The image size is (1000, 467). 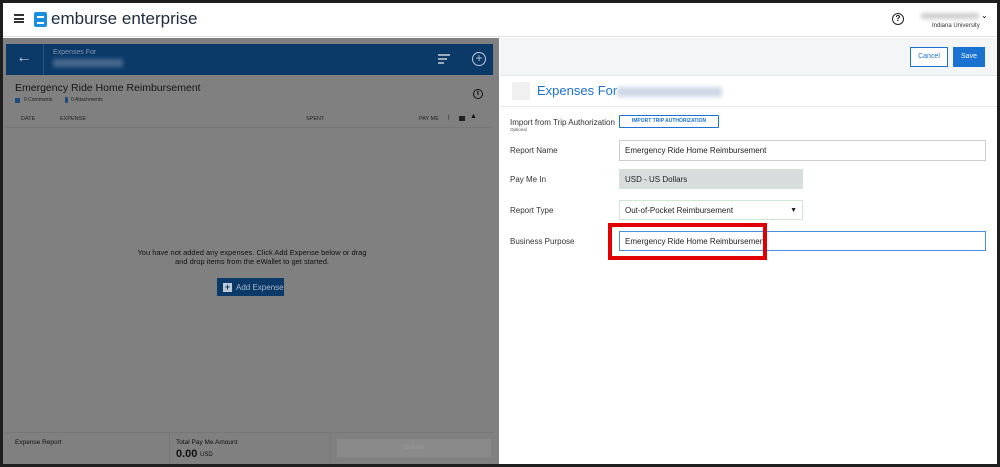 I want to click on col-date: DATE, so click(x=28, y=119).